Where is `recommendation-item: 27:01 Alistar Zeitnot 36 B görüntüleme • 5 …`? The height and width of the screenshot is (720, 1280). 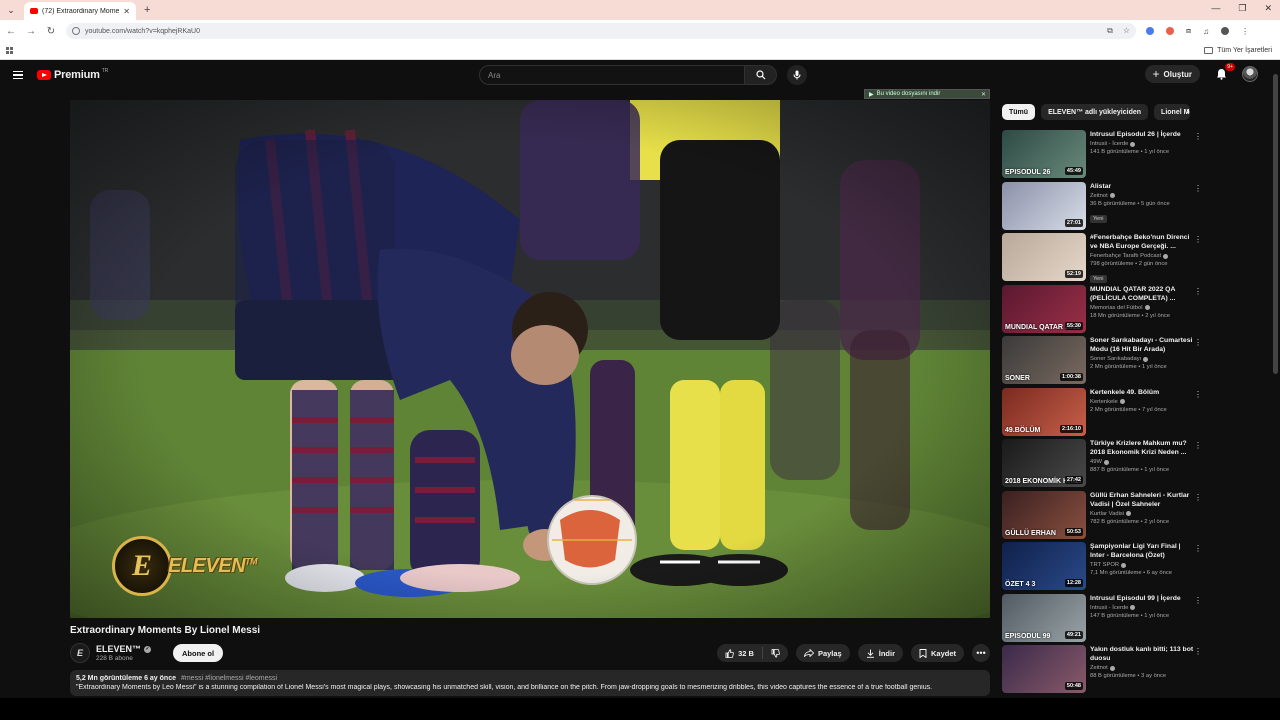
recommendation-item: 27:01 Alistar Zeitnot 36 B görüntüleme • 5 … is located at coordinates (1105, 207).